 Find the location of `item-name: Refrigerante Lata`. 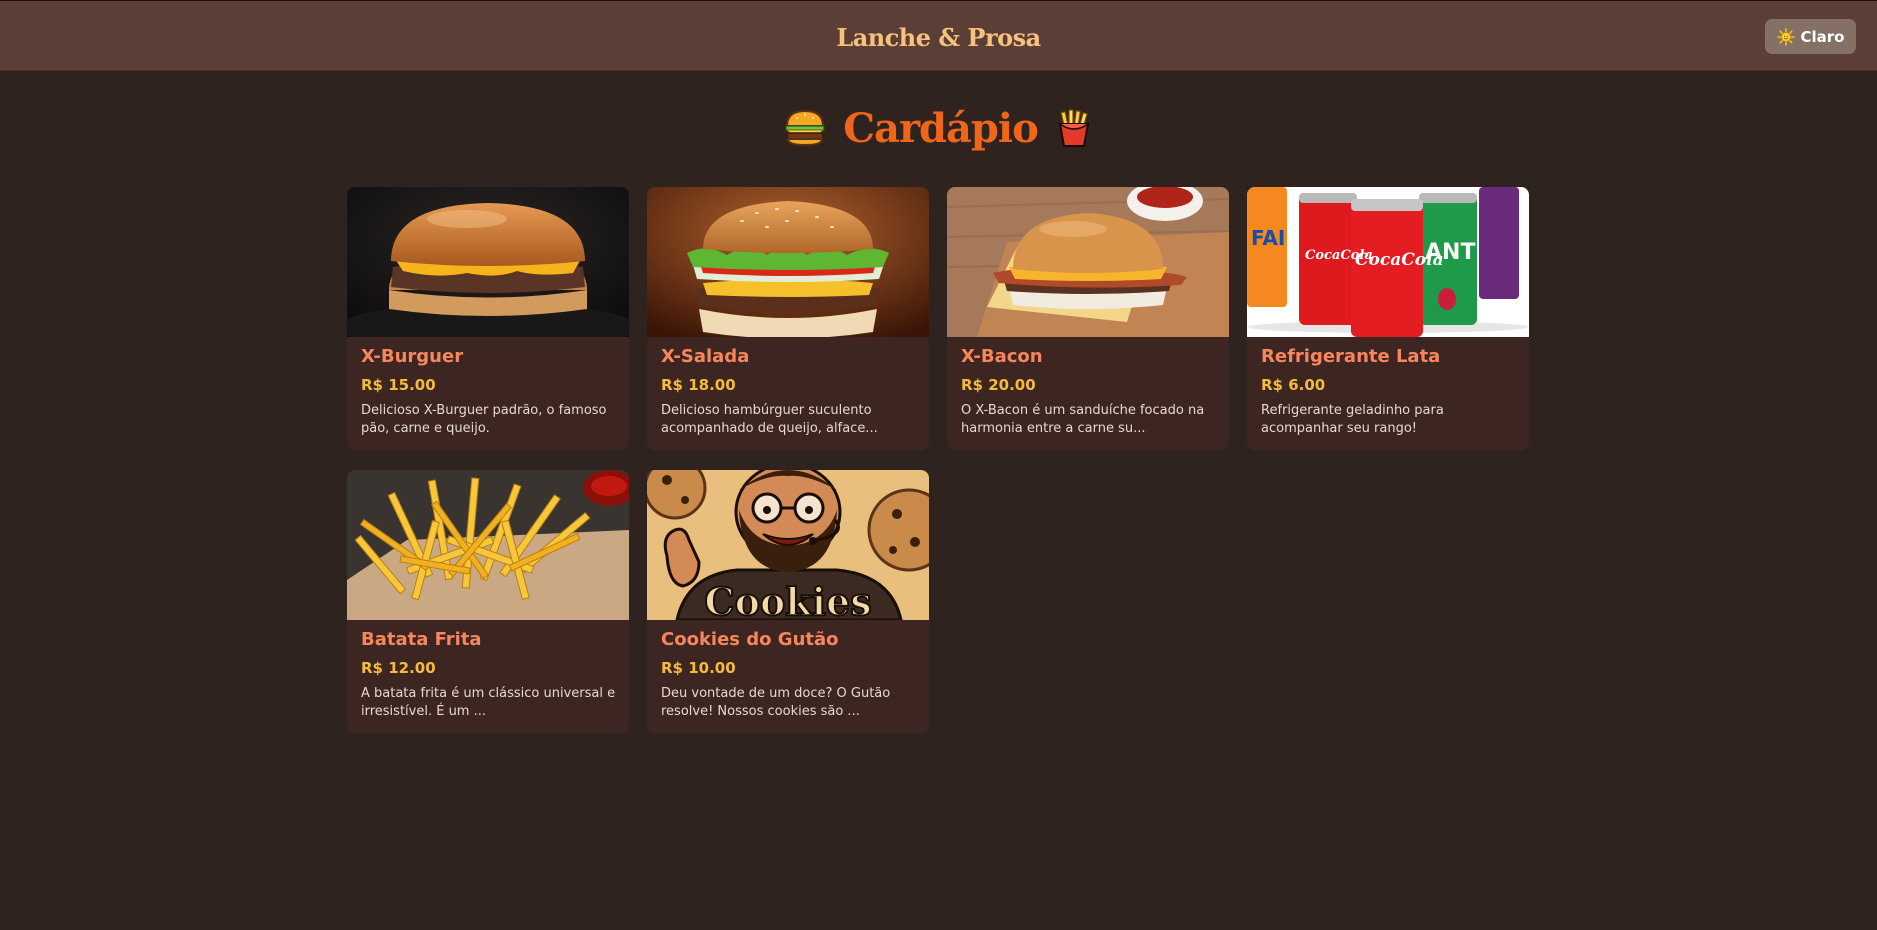

item-name: Refrigerante Lata is located at coordinates (1351, 356).